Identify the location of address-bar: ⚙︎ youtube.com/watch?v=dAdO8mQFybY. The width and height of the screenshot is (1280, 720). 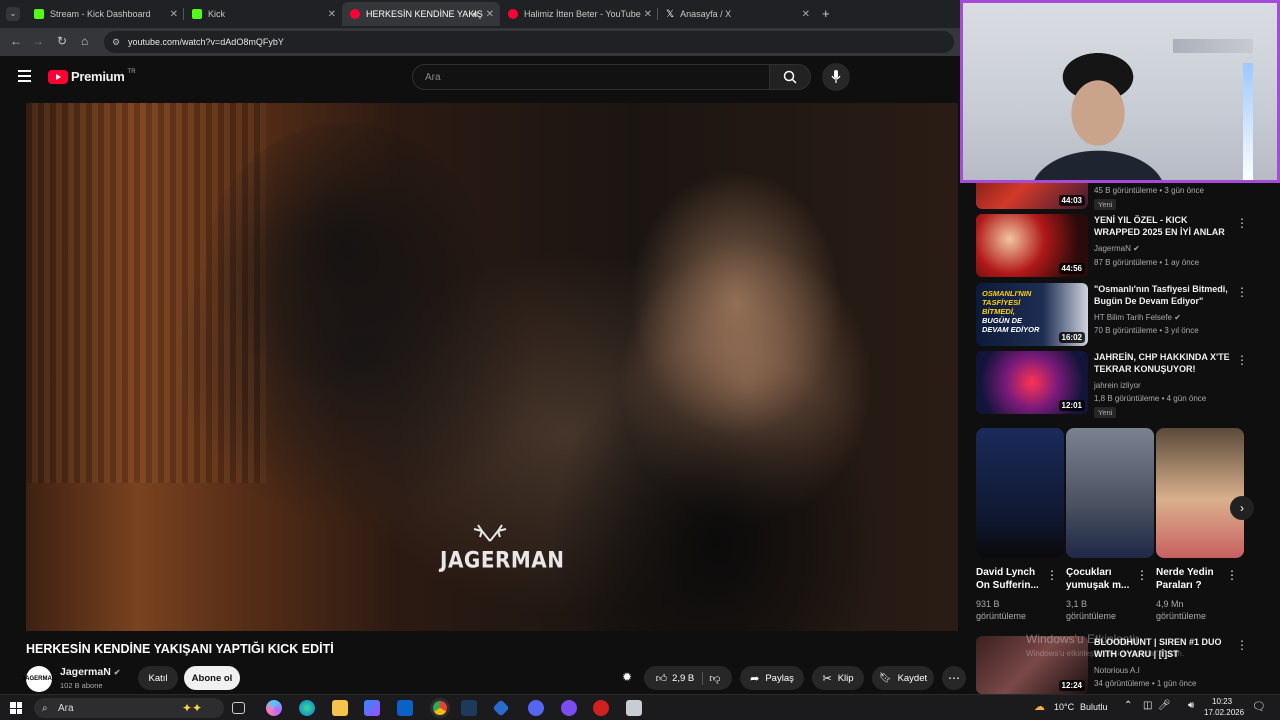
(529, 42).